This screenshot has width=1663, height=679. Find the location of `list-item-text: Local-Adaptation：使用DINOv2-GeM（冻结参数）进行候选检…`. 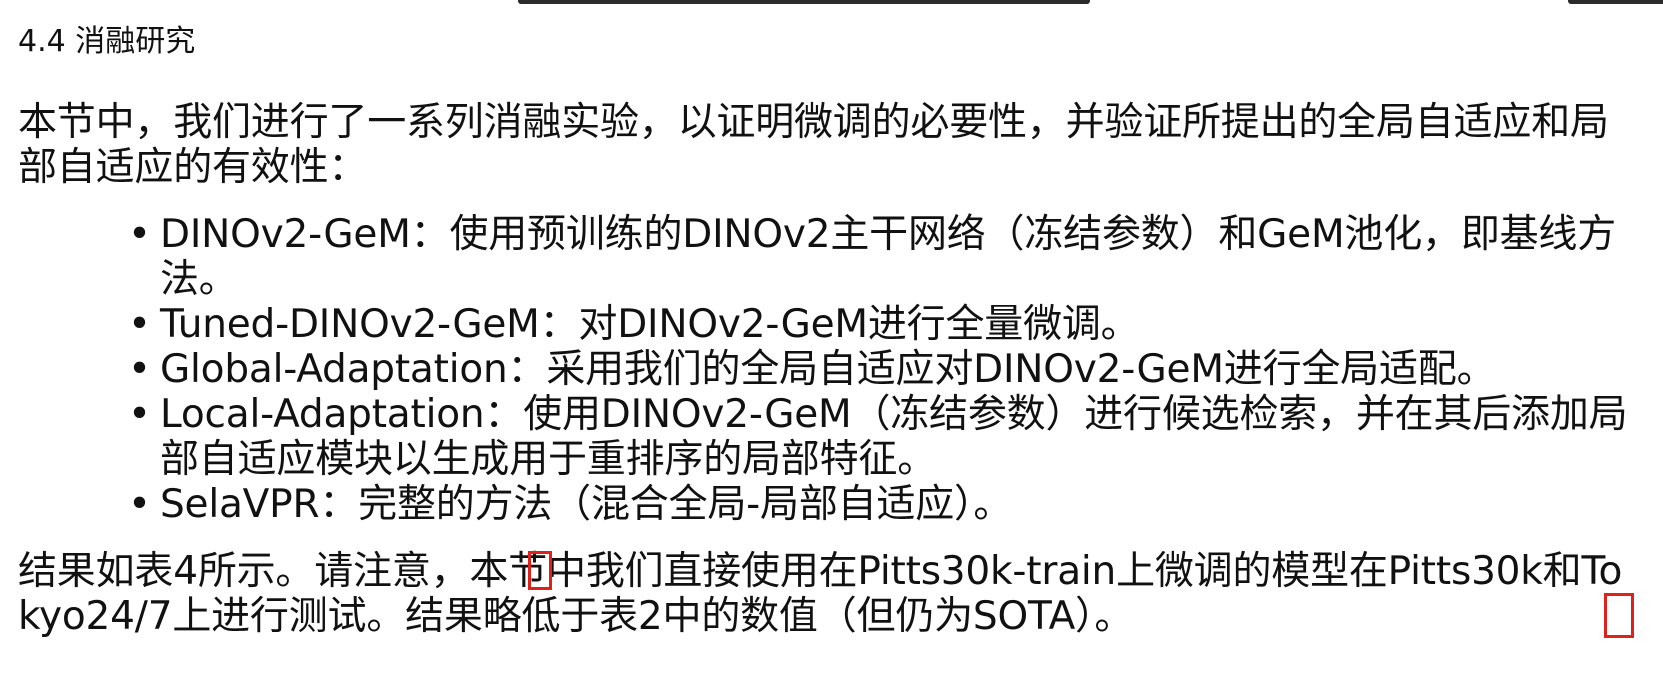

list-item-text: Local-Adaptation：使用DINOv2-GeM（冻结参数）进行候选检… is located at coordinates (894, 437).